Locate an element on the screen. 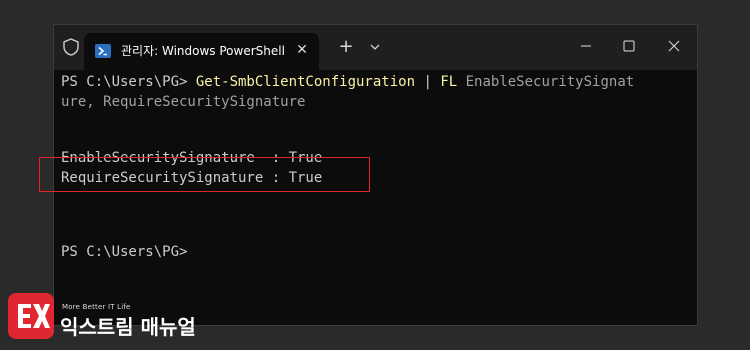 The image size is (750, 350). logo-icon is located at coordinates (31, 316).